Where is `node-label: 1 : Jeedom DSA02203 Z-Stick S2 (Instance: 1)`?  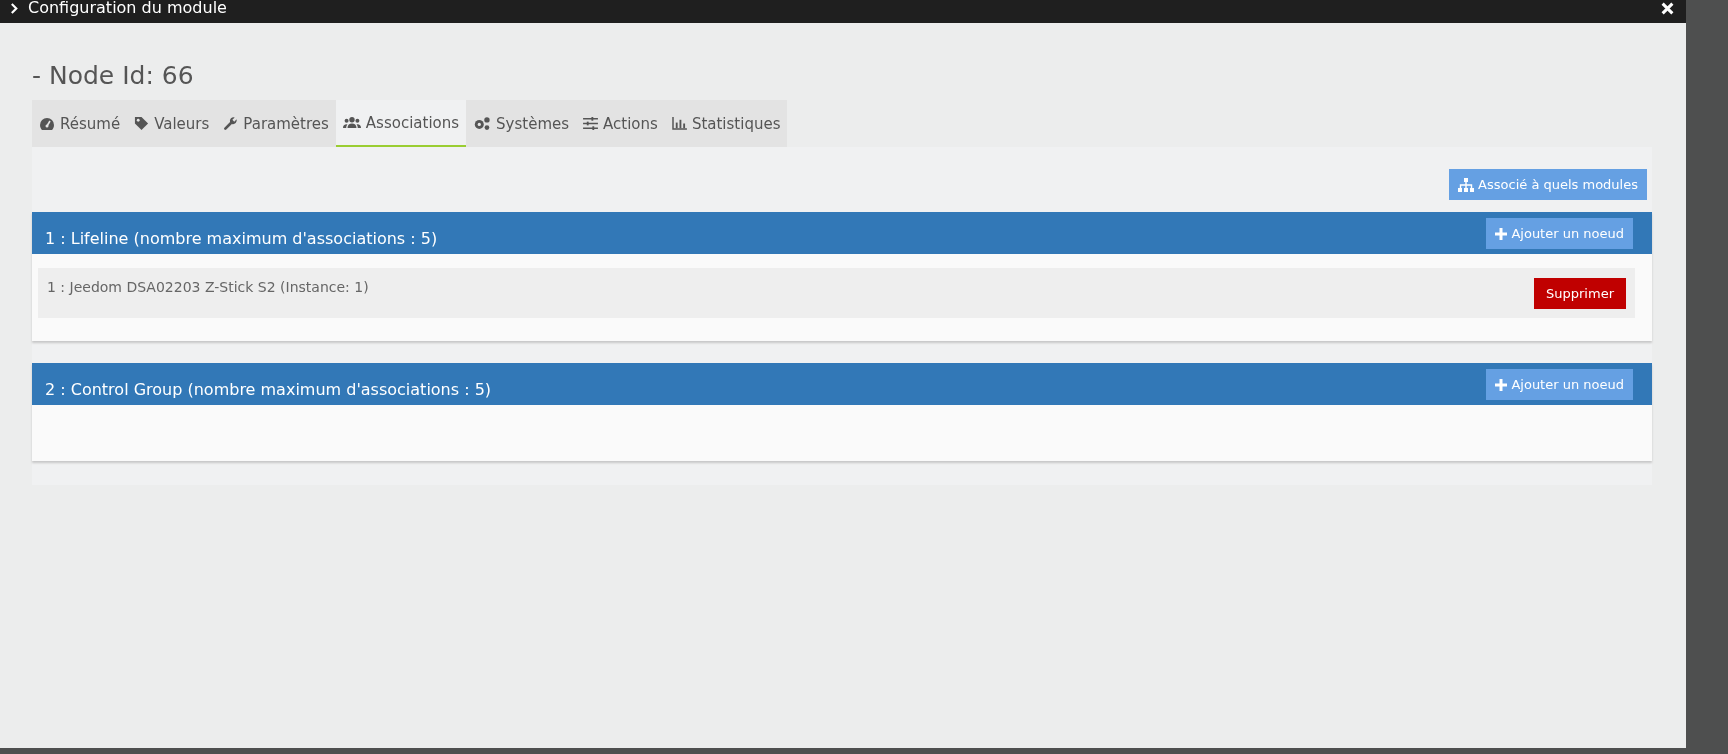
node-label: 1 : Jeedom DSA02203 Z-Stick S2 (Instance: 1) is located at coordinates (208, 287).